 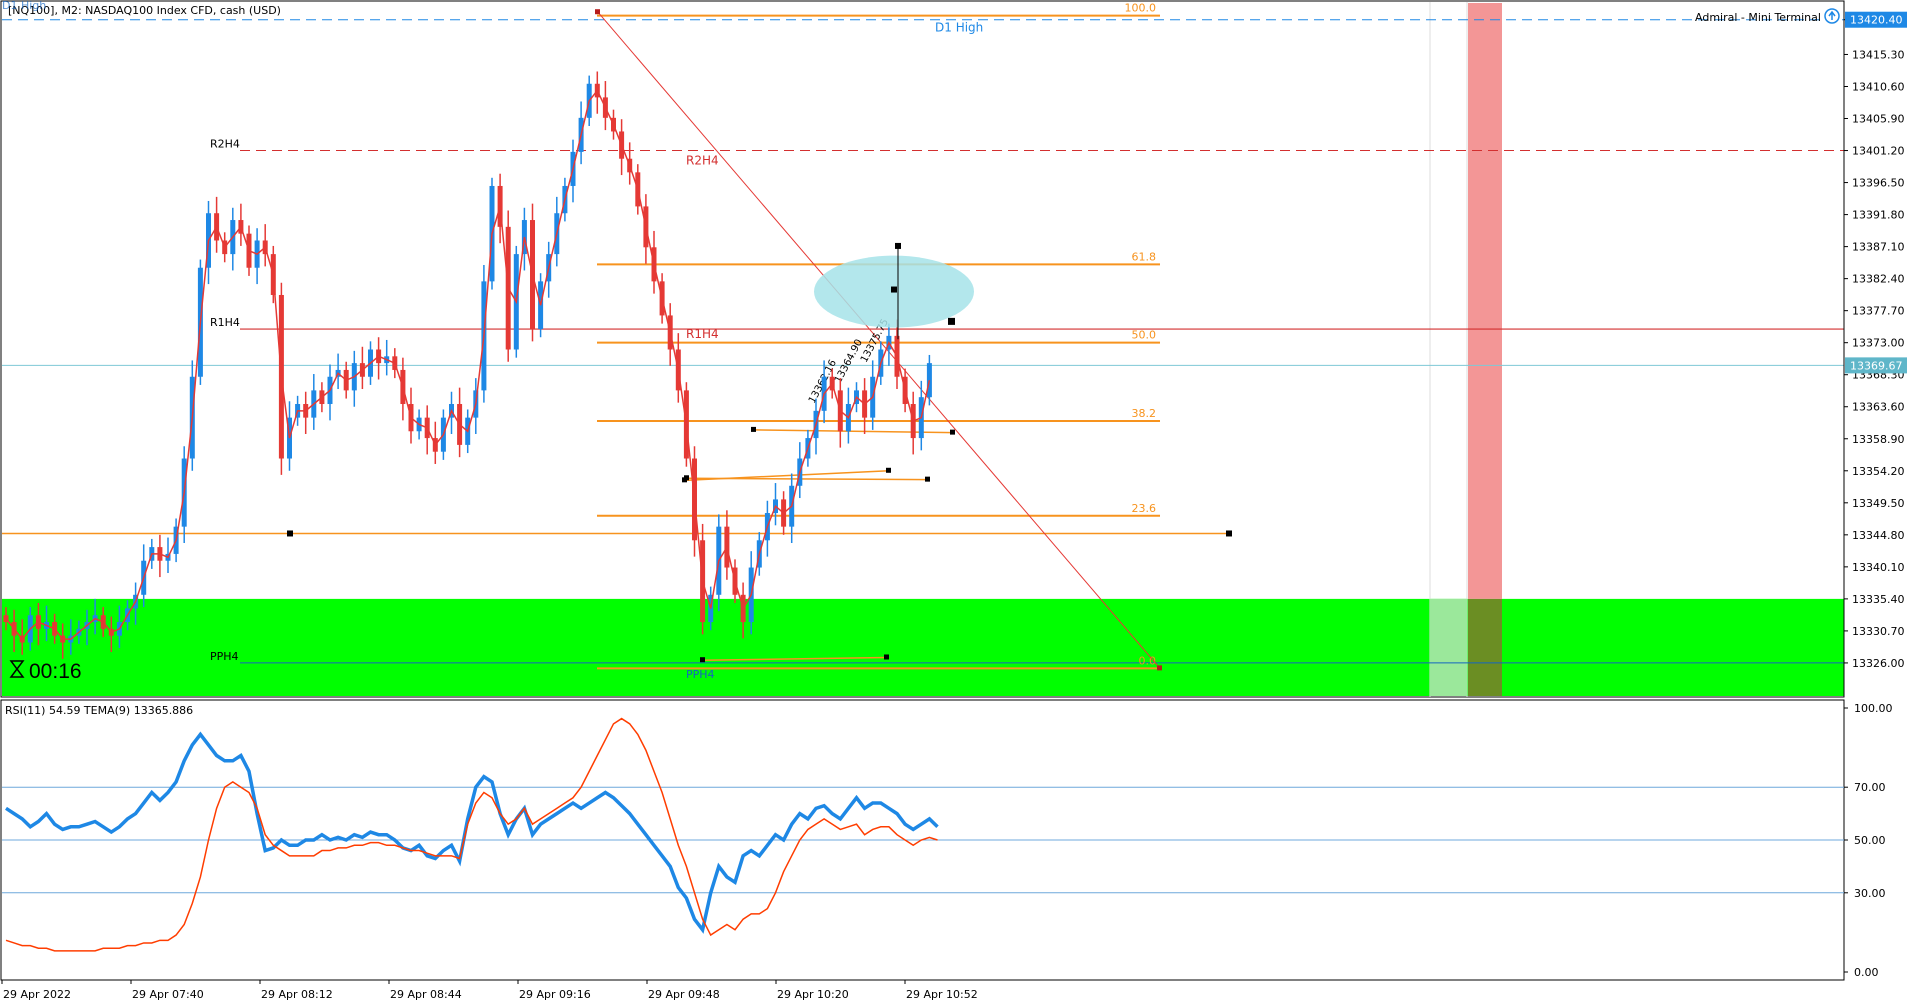 I want to click on price-tick-label: 13382.40, so click(x=1878, y=279).